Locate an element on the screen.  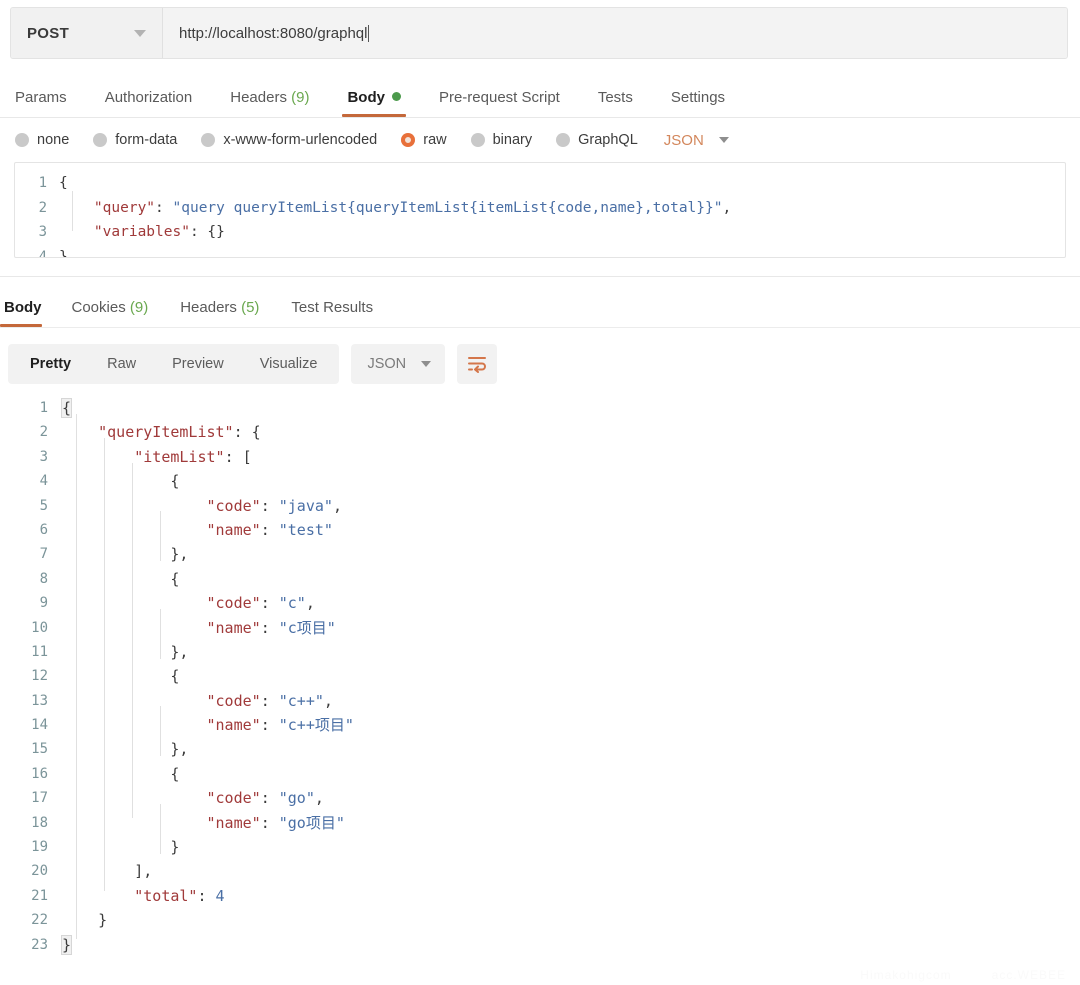
code-line: 15 }, is located at coordinates (540, 749).